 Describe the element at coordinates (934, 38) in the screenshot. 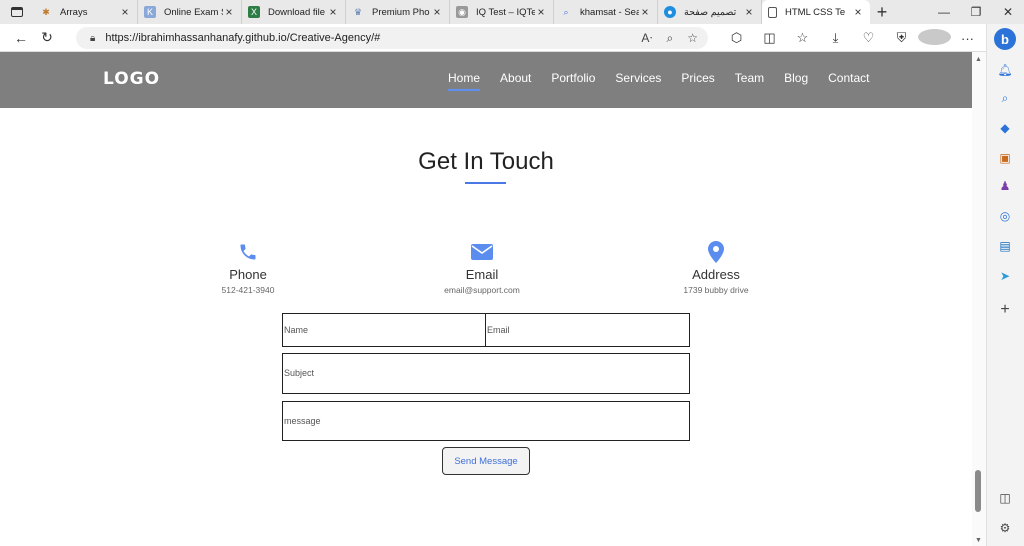

I see `profile-avatar` at that location.